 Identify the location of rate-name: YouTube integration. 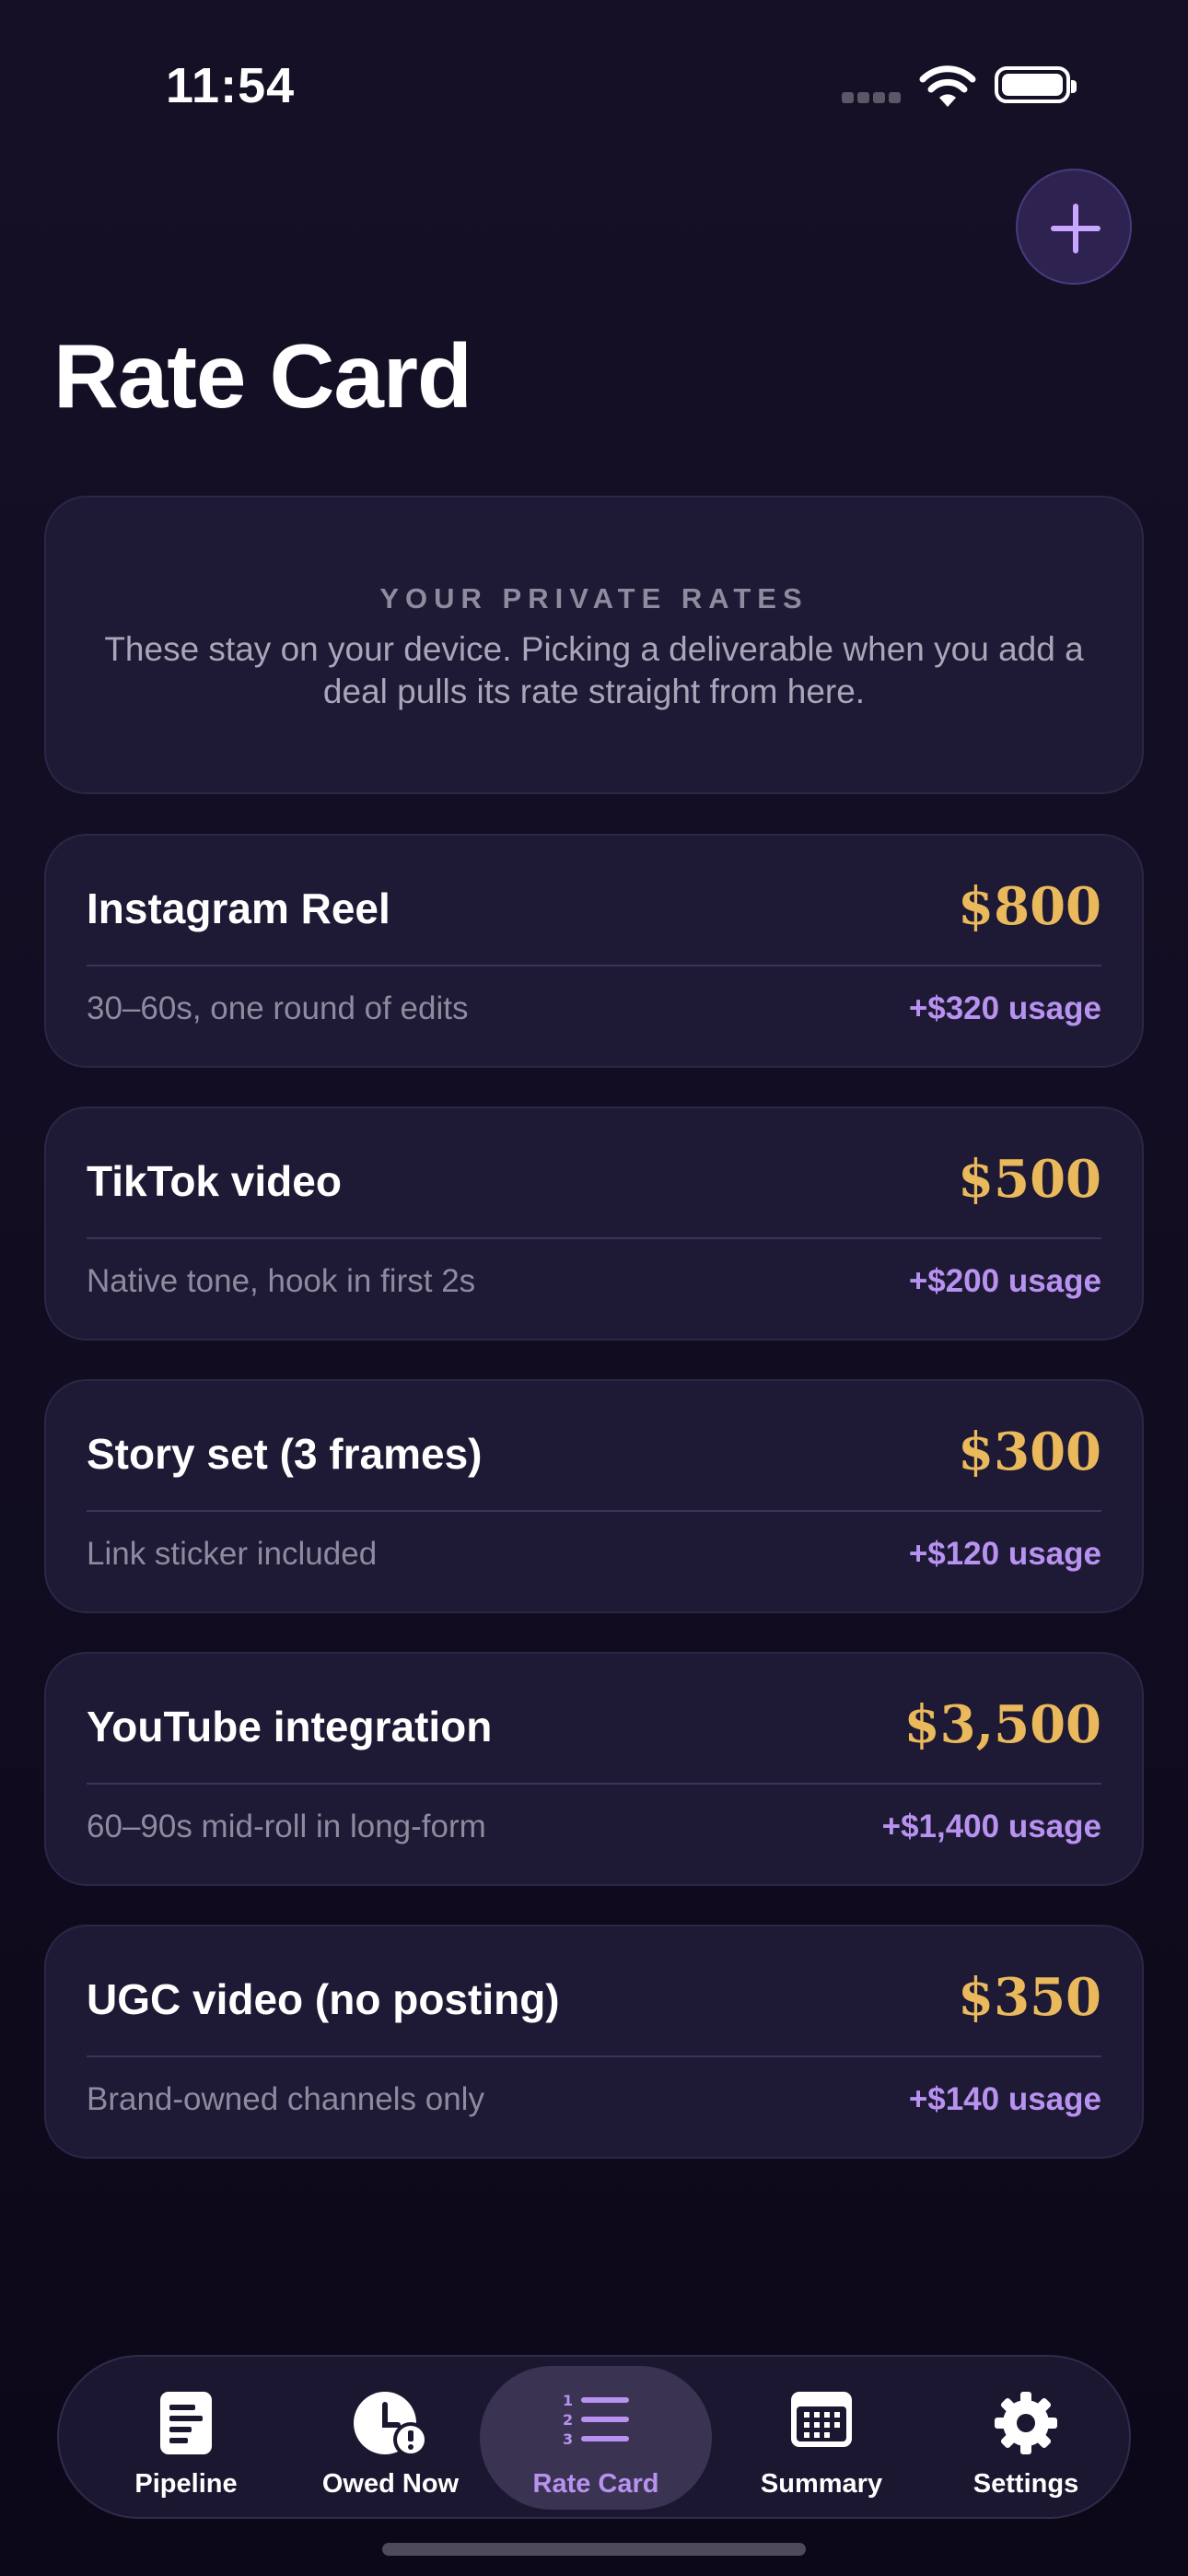
(290, 1727).